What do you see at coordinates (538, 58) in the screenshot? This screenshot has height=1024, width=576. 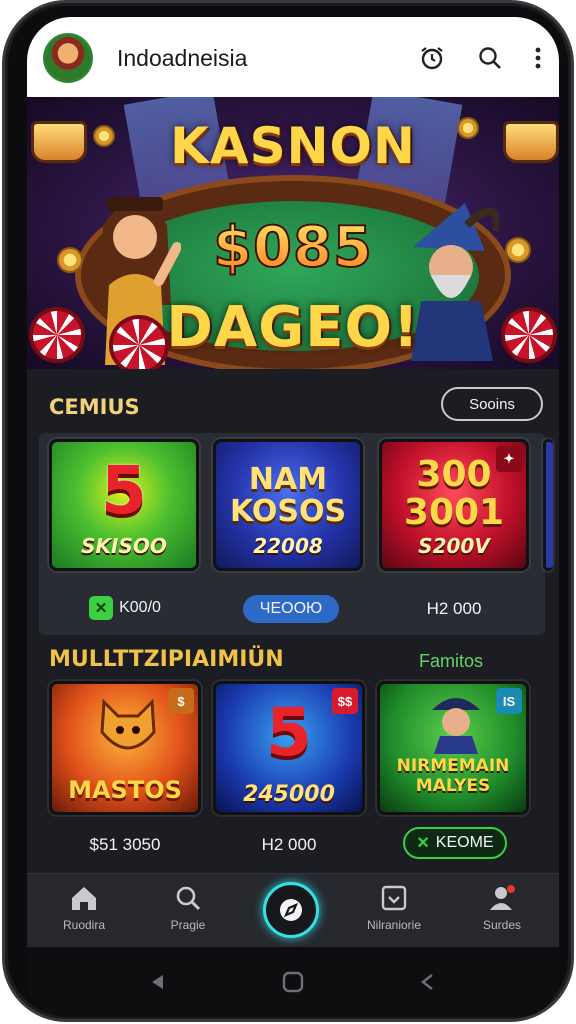 I see `more-vertical-icon` at bounding box center [538, 58].